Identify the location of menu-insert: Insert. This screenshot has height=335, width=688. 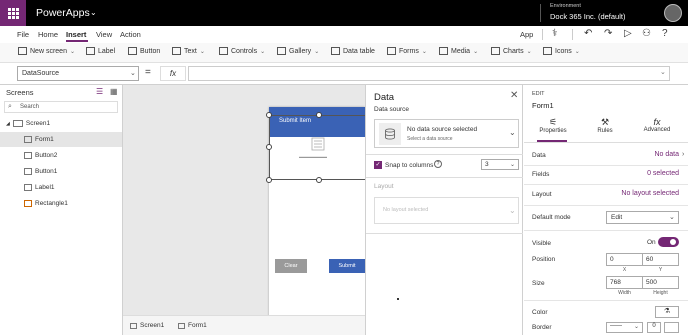
(76, 34).